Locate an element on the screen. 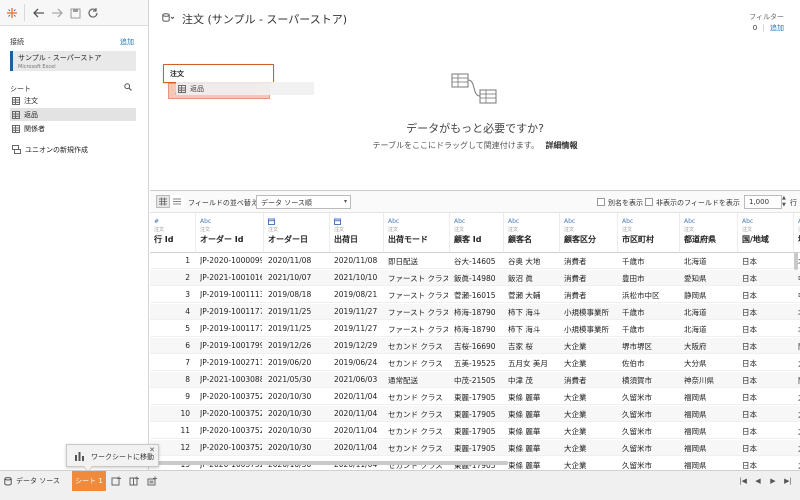 The height and width of the screenshot is (500, 800). column-header: 注文 オーダー日 is located at coordinates (297, 233).